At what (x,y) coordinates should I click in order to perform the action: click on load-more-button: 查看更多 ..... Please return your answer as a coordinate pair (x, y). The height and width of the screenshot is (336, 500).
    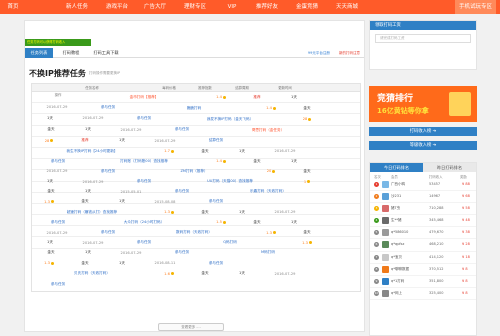
    Looking at the image, I should click on (191, 327).